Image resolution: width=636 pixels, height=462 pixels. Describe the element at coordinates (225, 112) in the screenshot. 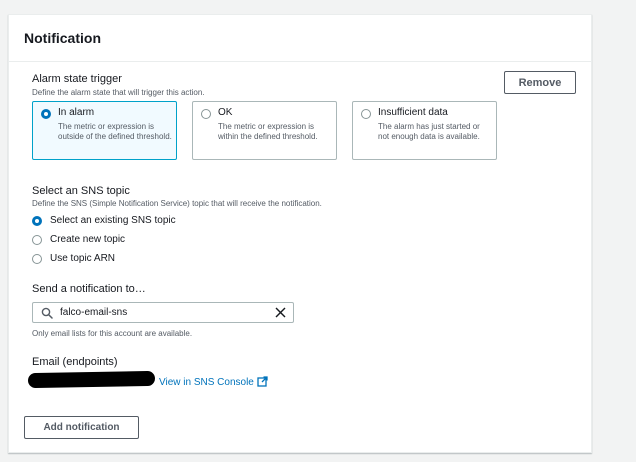

I see `tile-title: OK` at that location.